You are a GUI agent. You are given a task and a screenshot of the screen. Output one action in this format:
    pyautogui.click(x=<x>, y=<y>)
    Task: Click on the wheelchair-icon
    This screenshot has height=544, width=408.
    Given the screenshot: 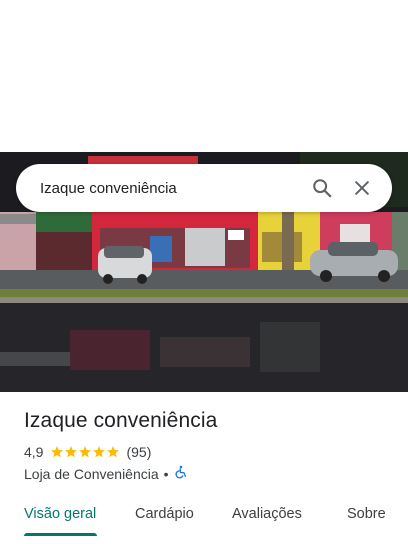 What is the action you would take?
    pyautogui.click(x=181, y=473)
    